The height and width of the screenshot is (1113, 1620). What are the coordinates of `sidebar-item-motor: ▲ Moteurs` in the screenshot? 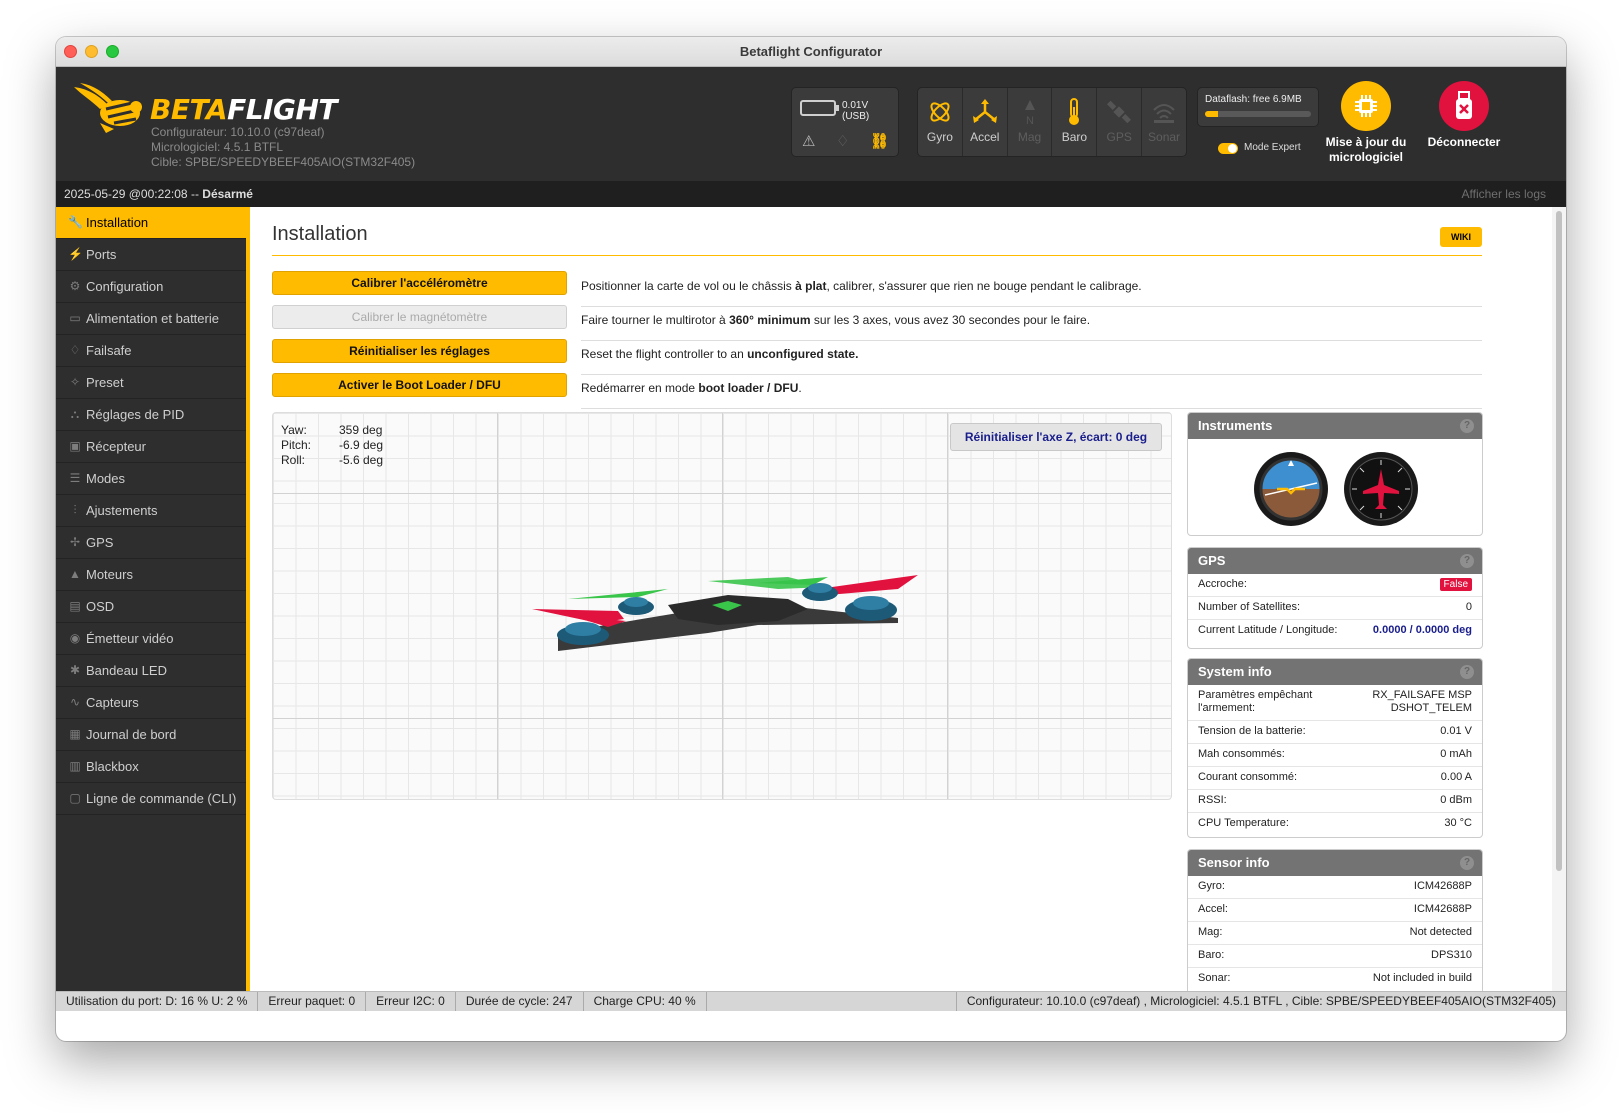 It's located at (151, 575).